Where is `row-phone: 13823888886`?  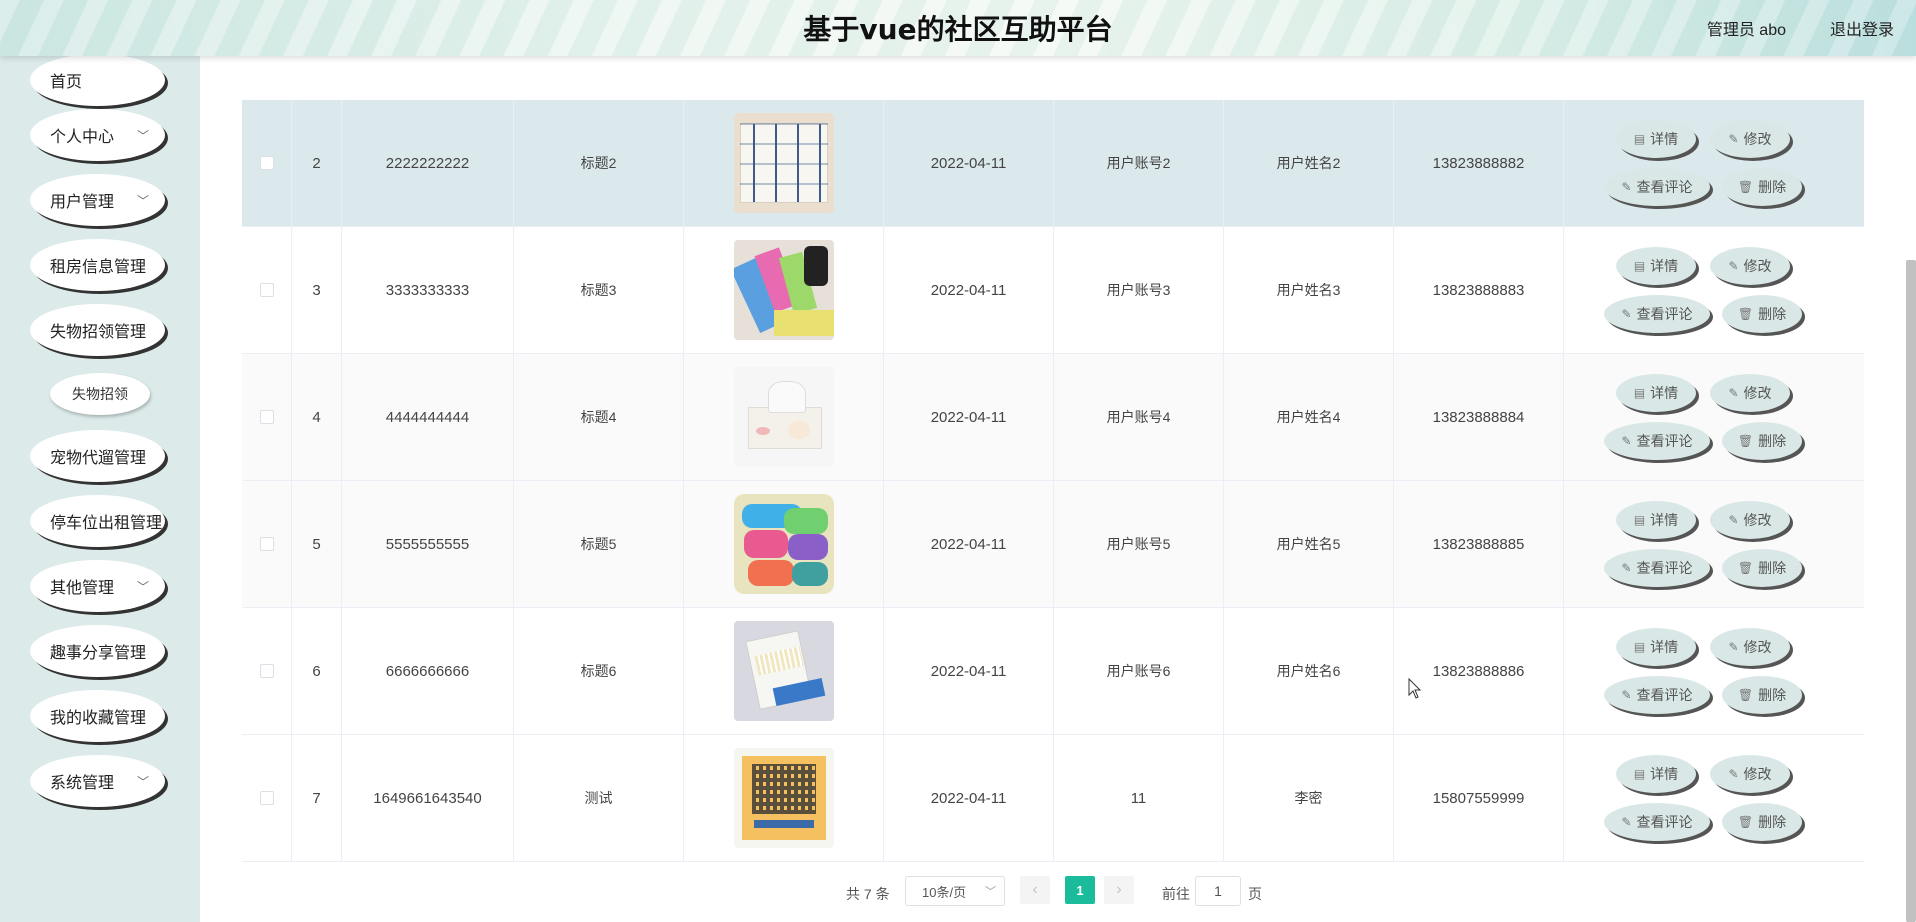 row-phone: 13823888886 is located at coordinates (1479, 671).